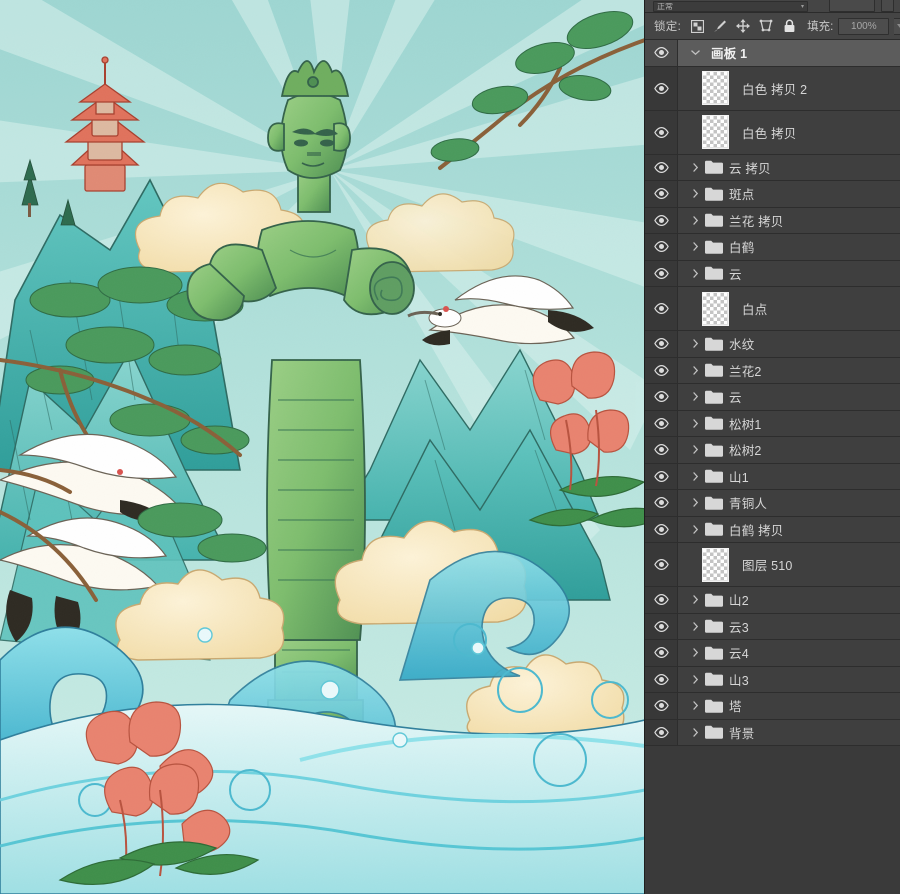 The height and width of the screenshot is (894, 900). I want to click on layer-row: 兰花2, so click(772, 370).